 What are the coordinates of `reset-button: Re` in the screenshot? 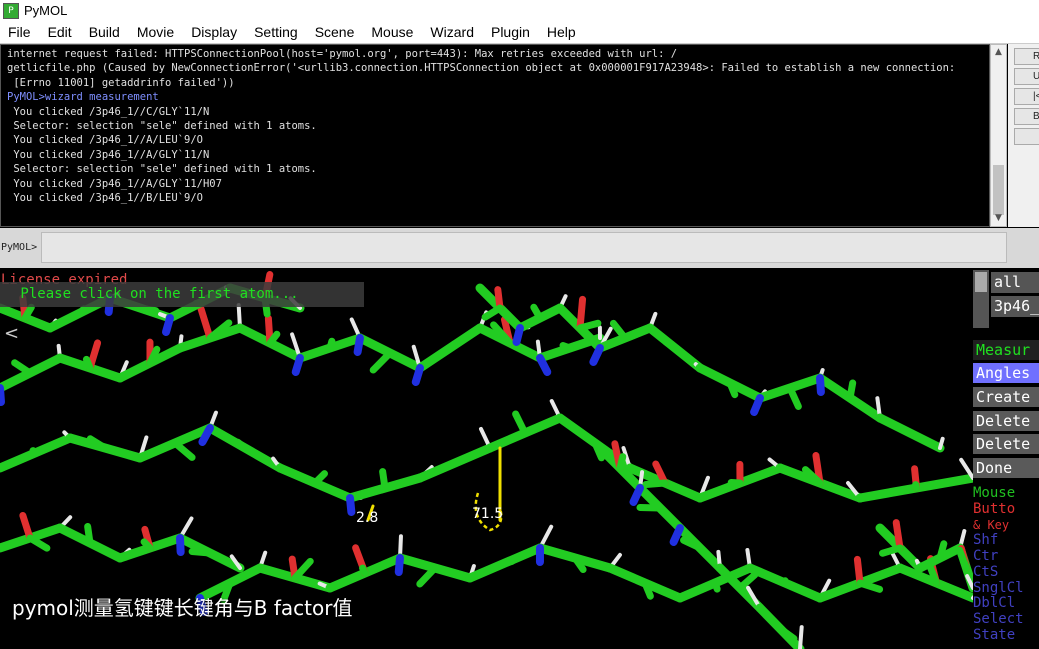 It's located at (1026, 56).